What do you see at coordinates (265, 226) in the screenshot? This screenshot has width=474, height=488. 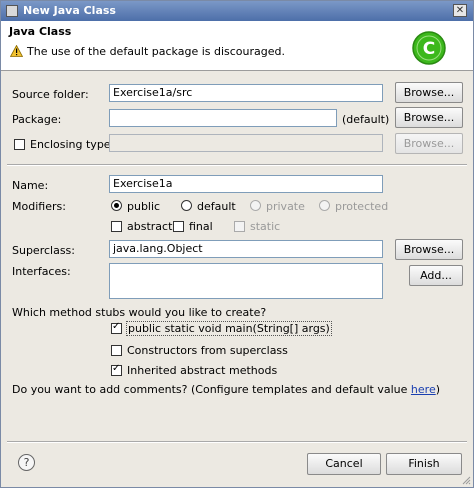 I see `static-label: static` at bounding box center [265, 226].